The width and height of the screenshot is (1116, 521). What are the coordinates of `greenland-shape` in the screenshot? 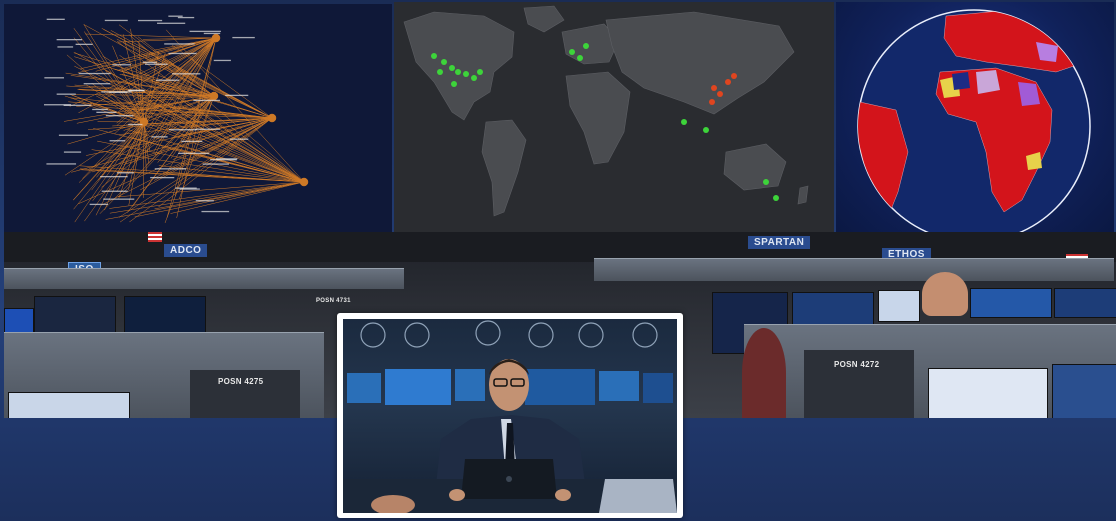 It's located at (544, 19).